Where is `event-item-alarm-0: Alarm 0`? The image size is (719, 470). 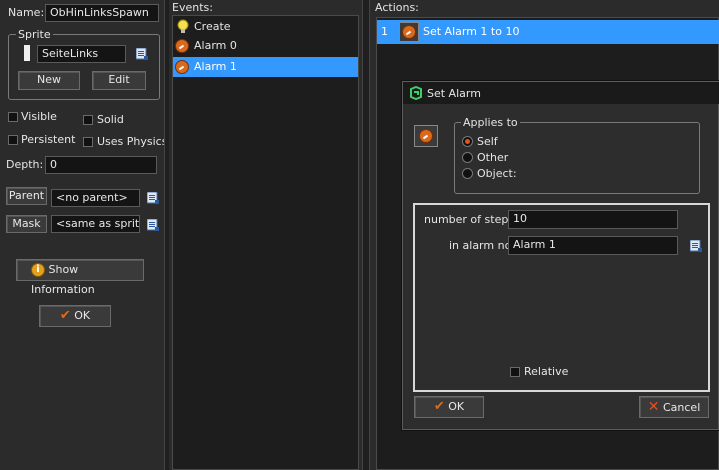
event-item-alarm-0: Alarm 0 is located at coordinates (265, 46).